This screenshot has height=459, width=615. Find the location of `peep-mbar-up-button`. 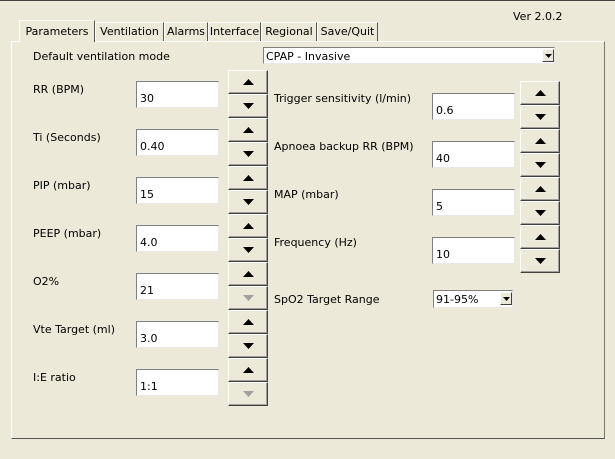

peep-mbar-up-button is located at coordinates (248, 226).